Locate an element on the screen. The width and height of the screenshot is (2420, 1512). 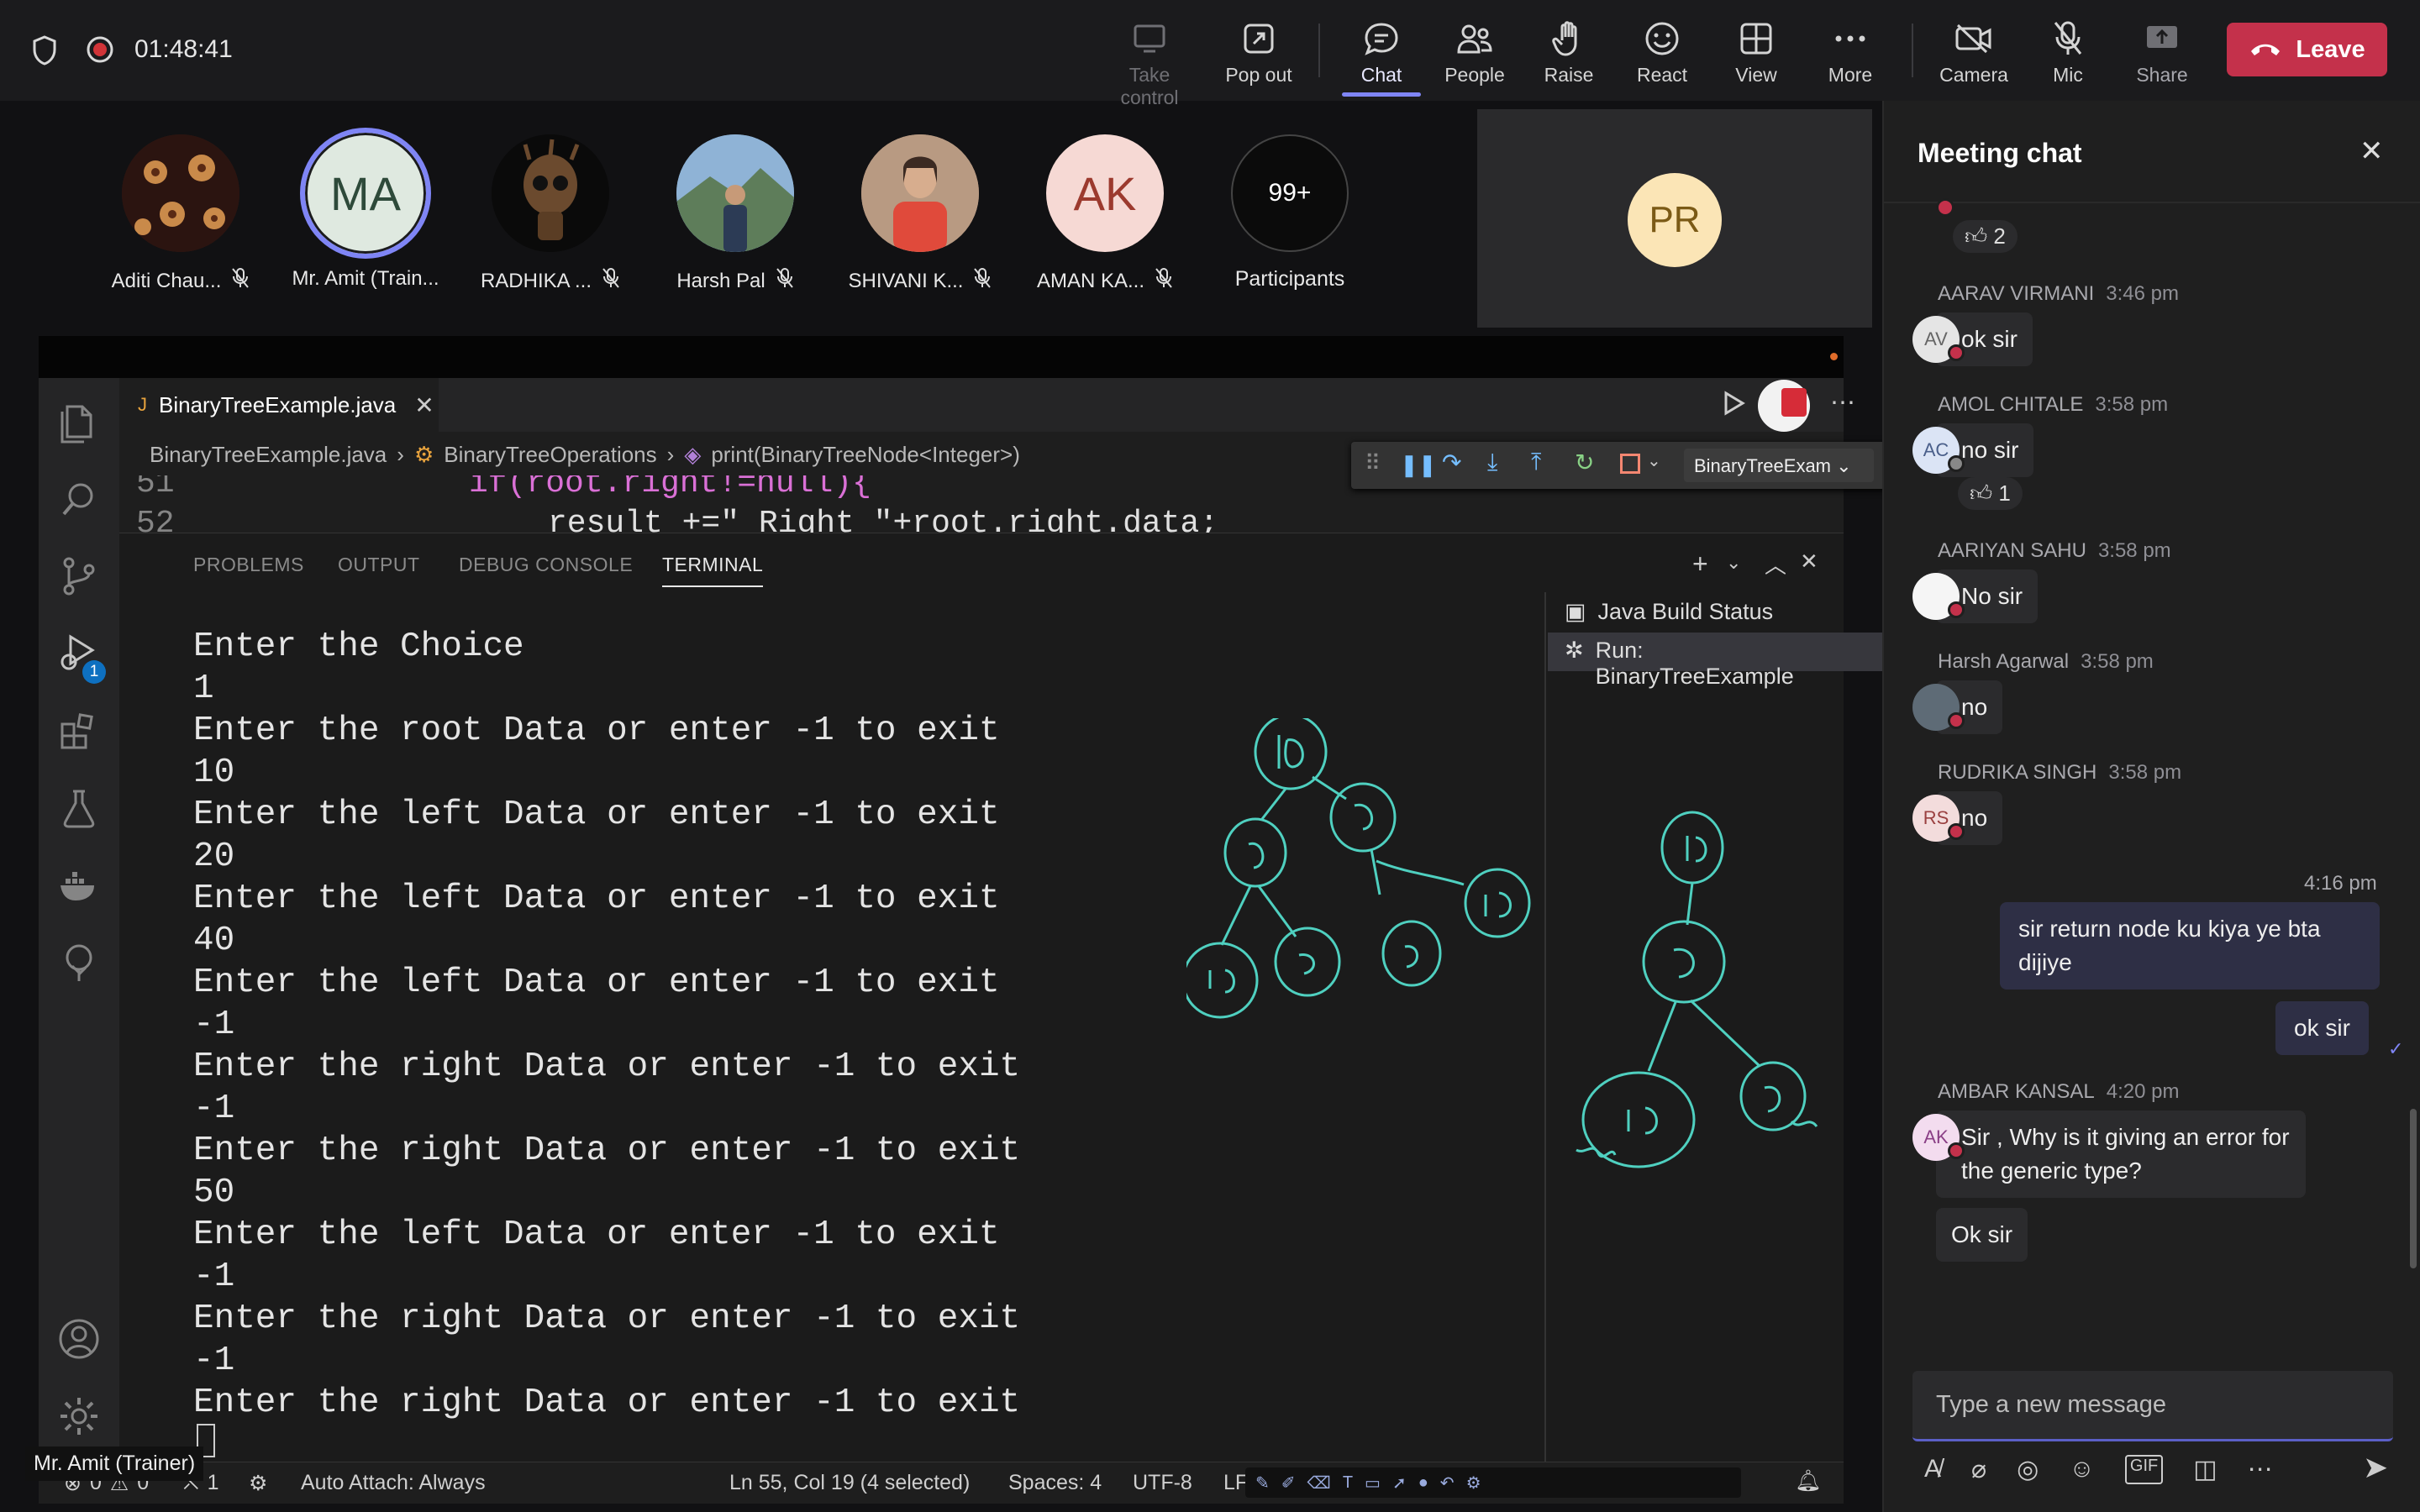
my-message-bubble: ok sir is located at coordinates (2322, 1028).